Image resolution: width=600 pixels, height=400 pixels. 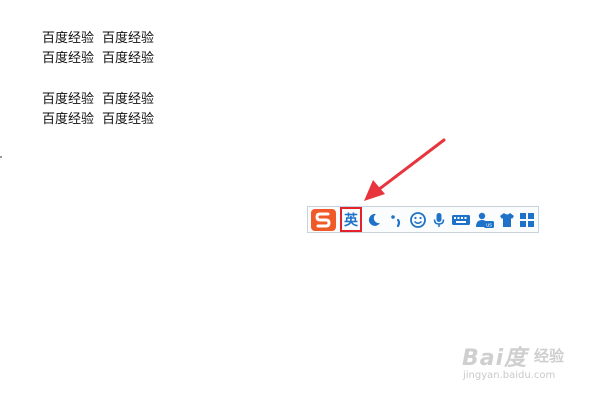 I want to click on microphone-icon, so click(x=439, y=220).